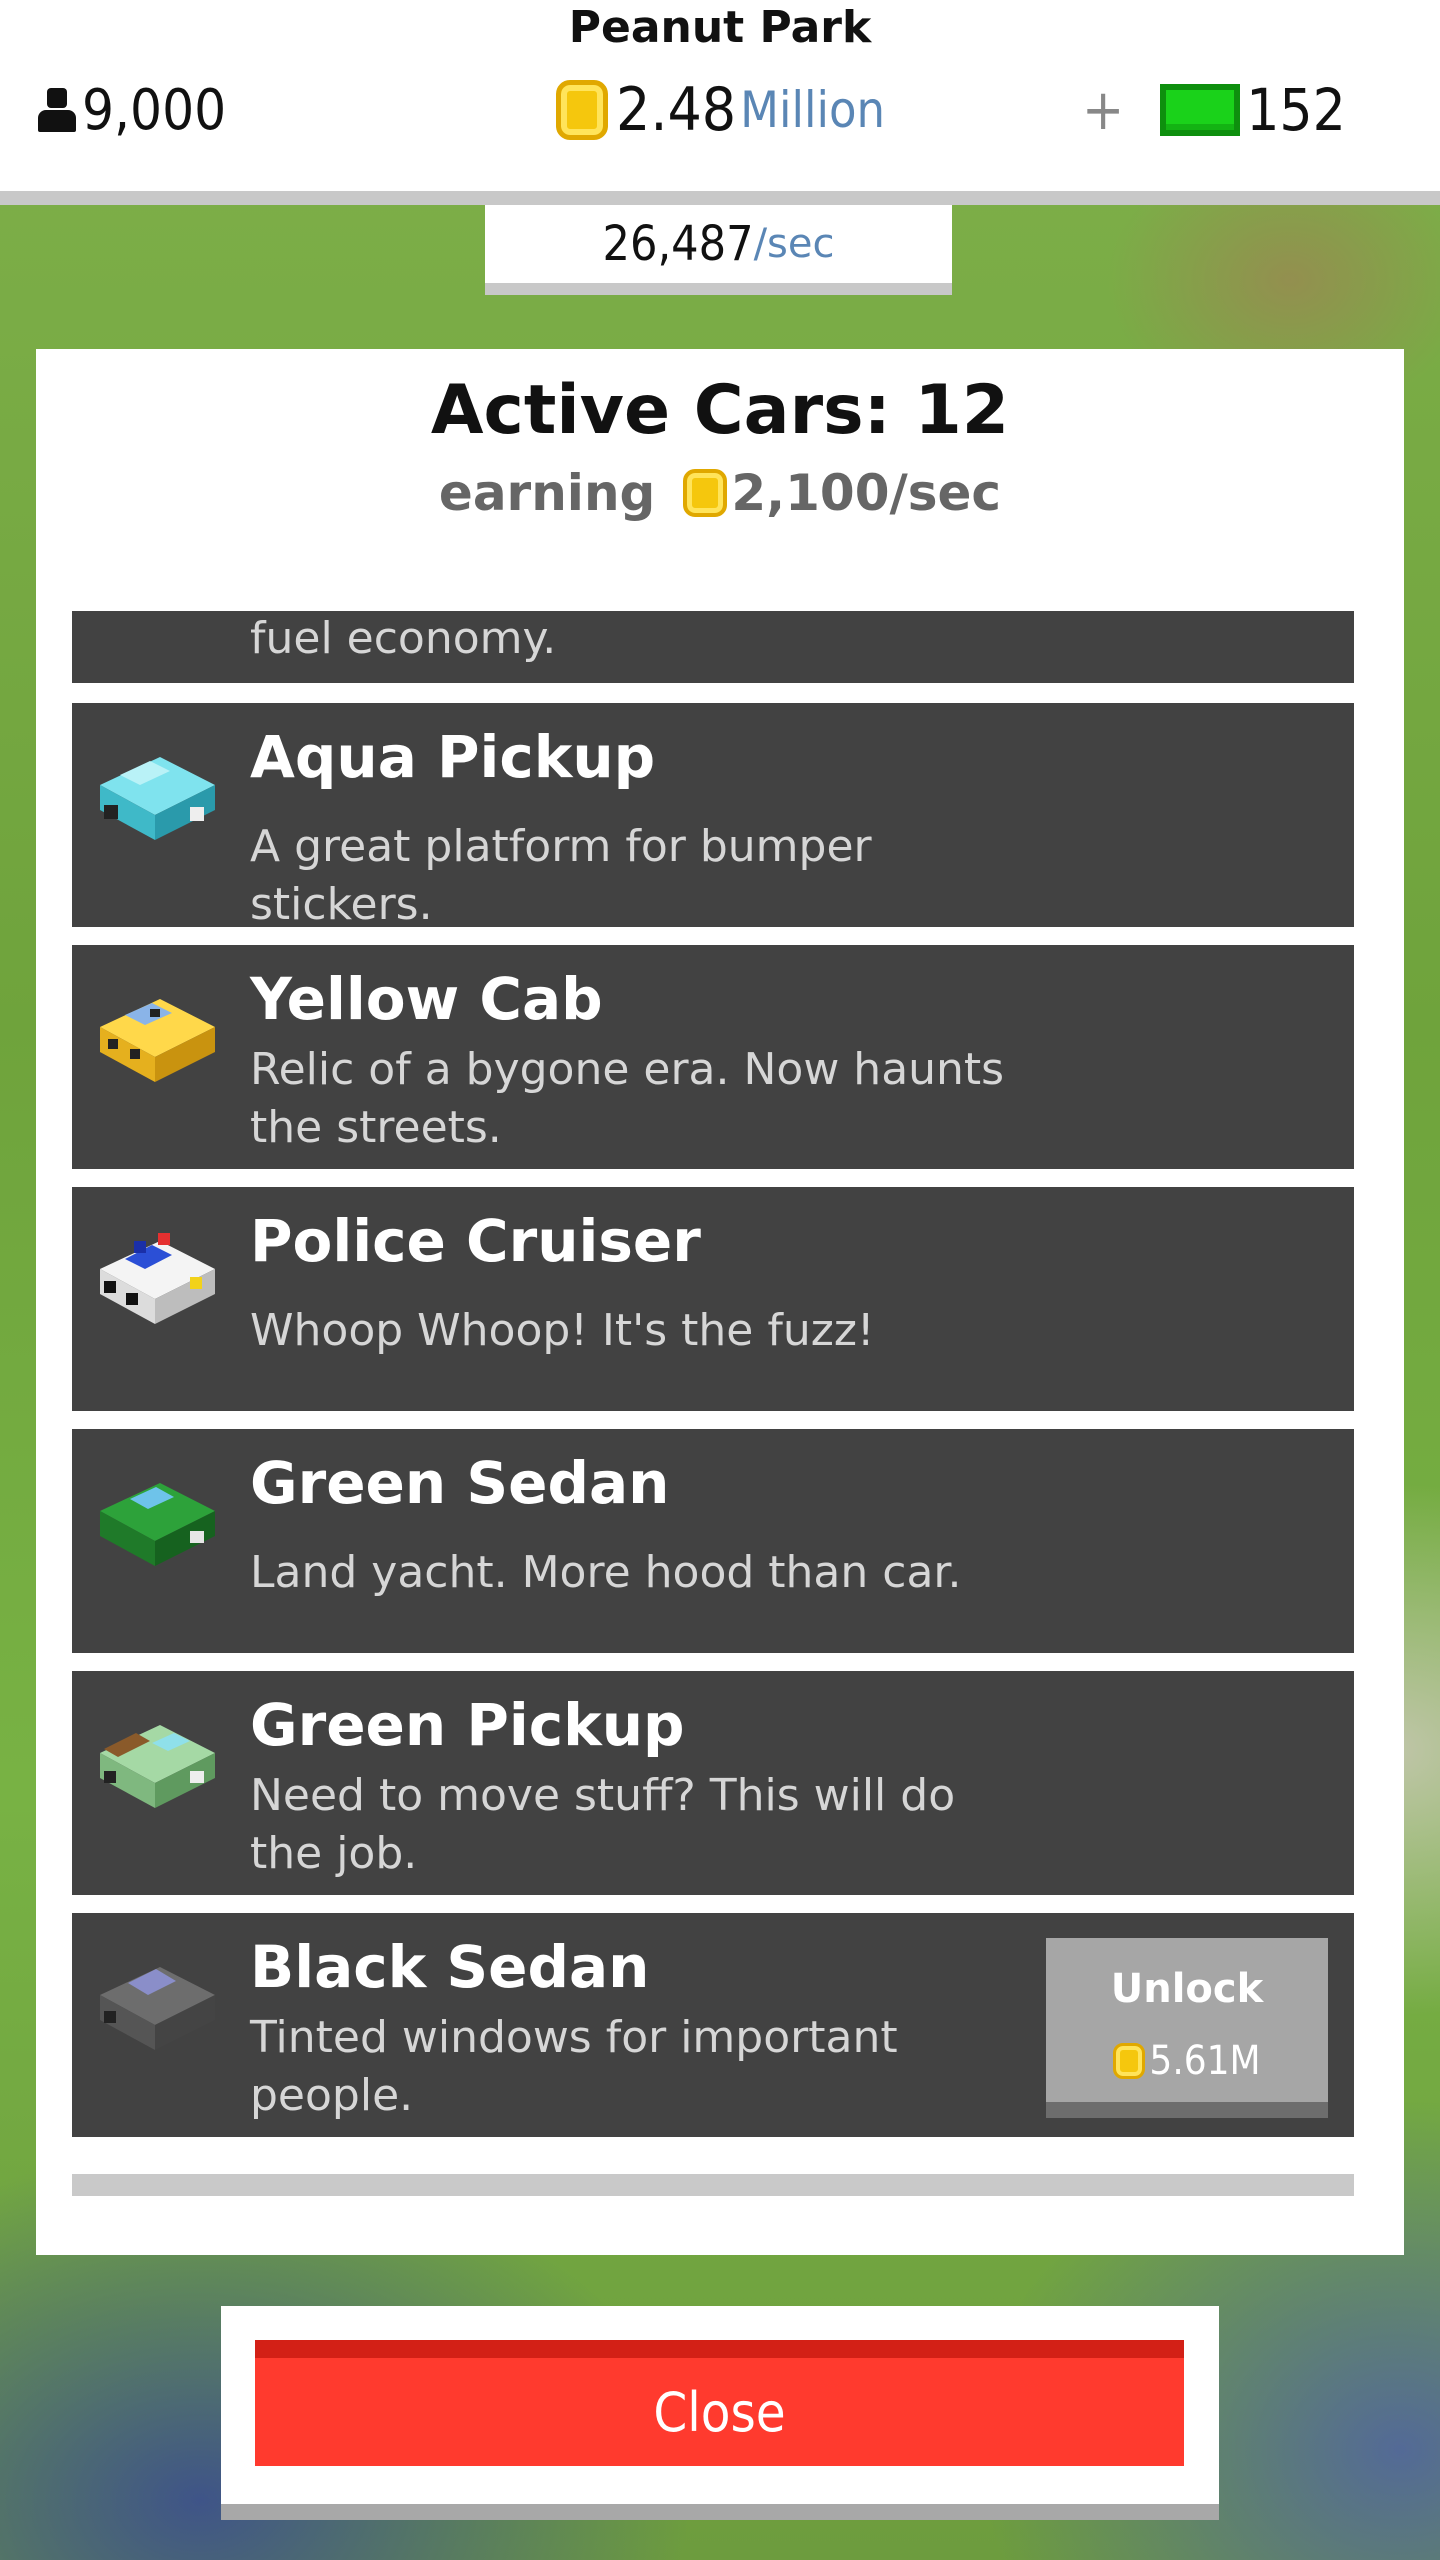 The height and width of the screenshot is (2560, 1440). What do you see at coordinates (1187, 2028) in the screenshot?
I see `unlock-button: Unlock 5.61M` at bounding box center [1187, 2028].